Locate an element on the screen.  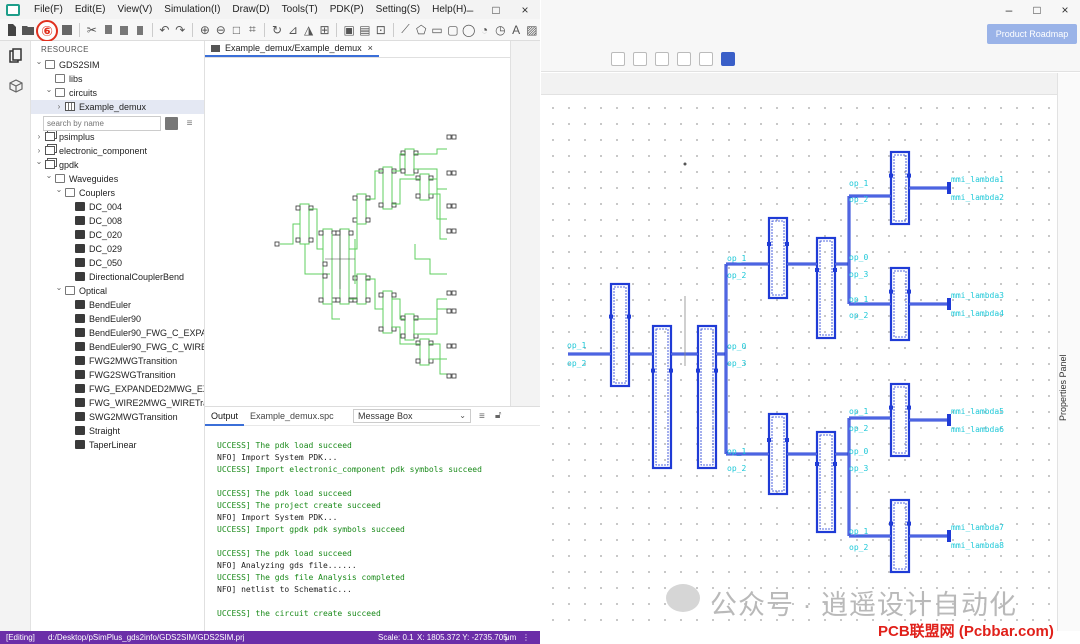
tab-spice-file: Example_demux.spc is located at coordinates (292, 416).